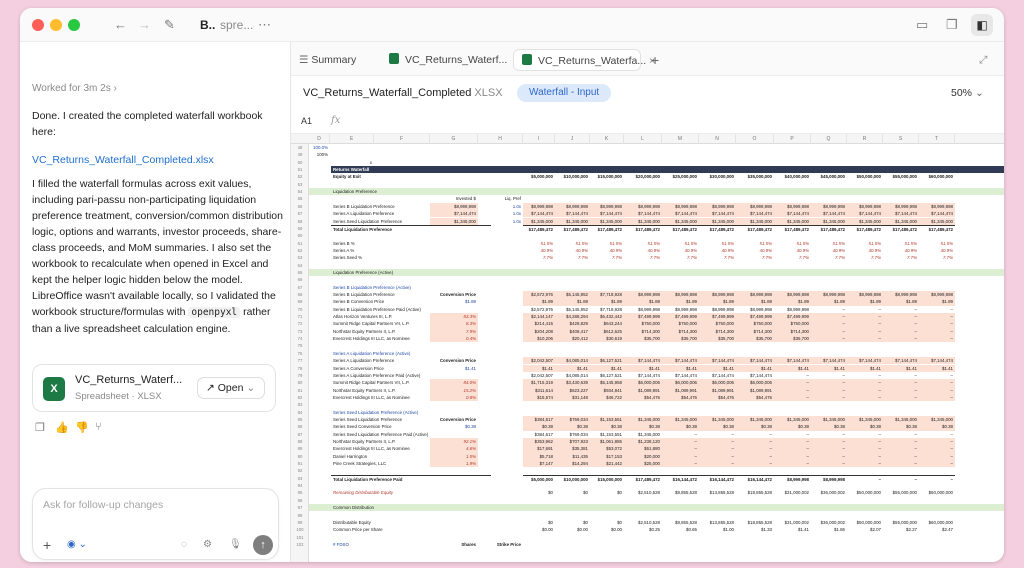 This screenshot has height=568, width=1024. What do you see at coordinates (263, 545) in the screenshot?
I see `send-button: ↑` at bounding box center [263, 545].